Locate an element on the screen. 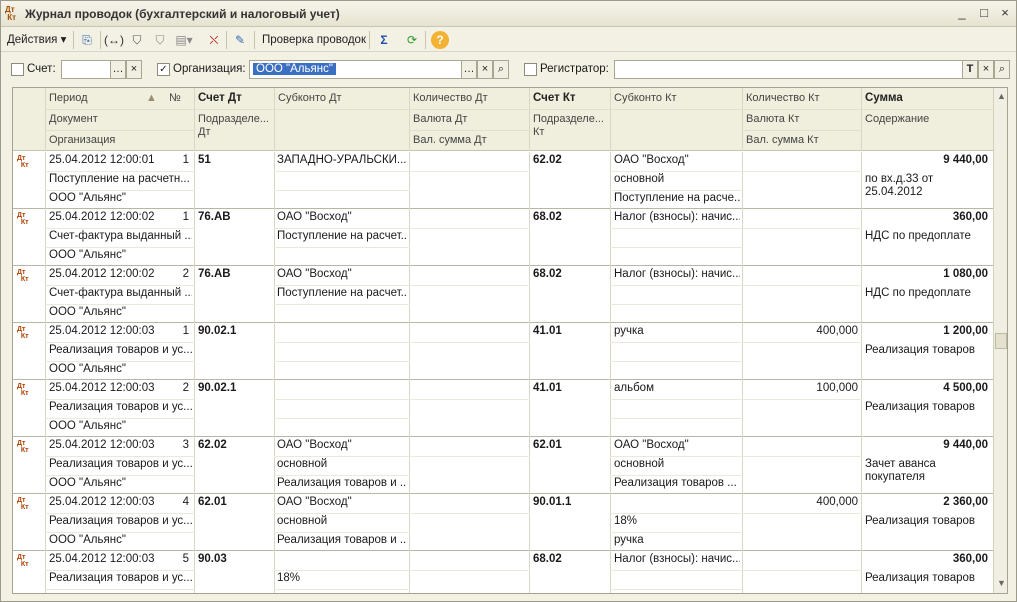  organization-search-icon: ⌕ is located at coordinates (501, 69).